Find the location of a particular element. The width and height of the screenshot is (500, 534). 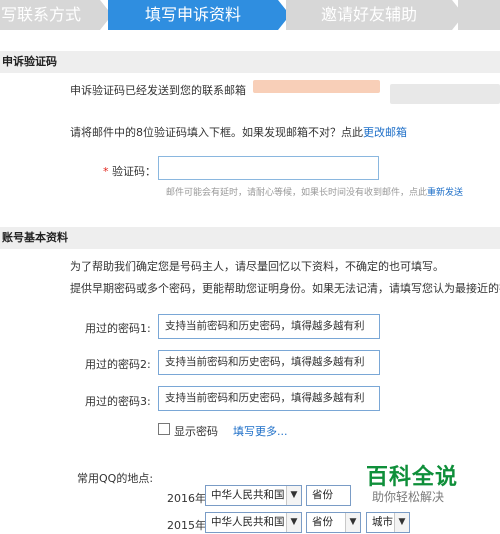

province-select-2015: 省份 ▼ is located at coordinates (333, 522).